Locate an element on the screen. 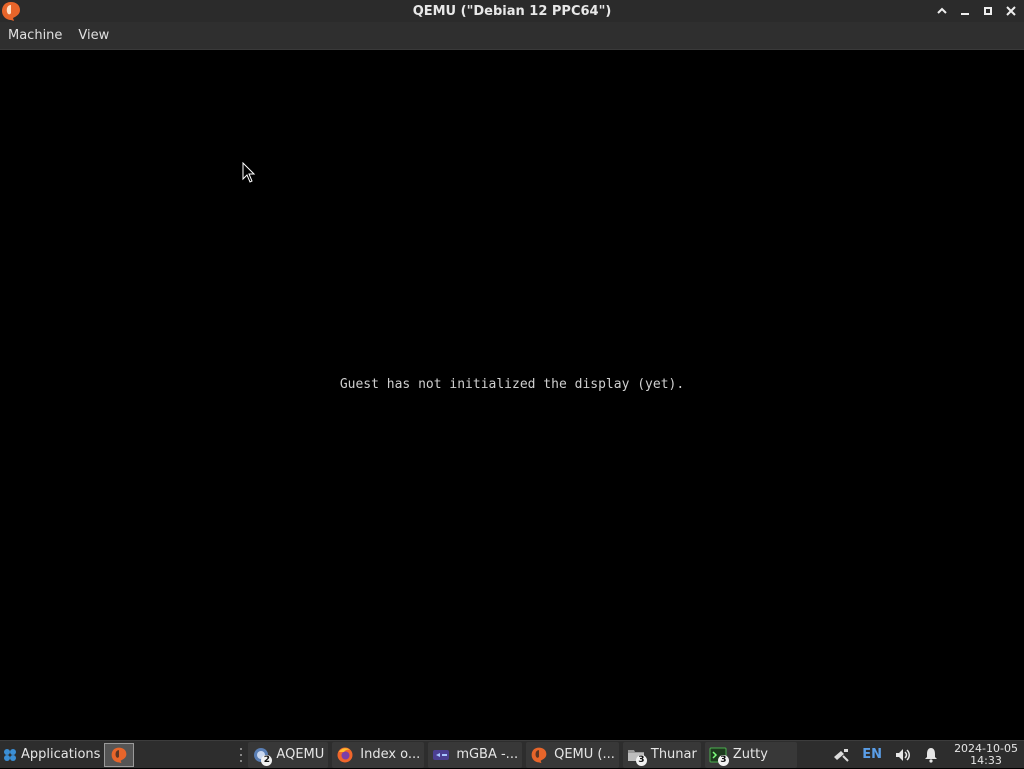  task-label: Zutty is located at coordinates (750, 754).